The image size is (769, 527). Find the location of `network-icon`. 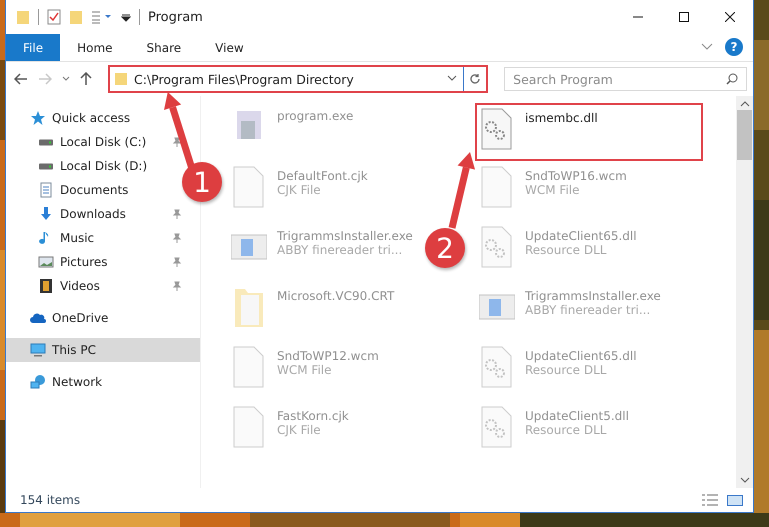

network-icon is located at coordinates (38, 382).